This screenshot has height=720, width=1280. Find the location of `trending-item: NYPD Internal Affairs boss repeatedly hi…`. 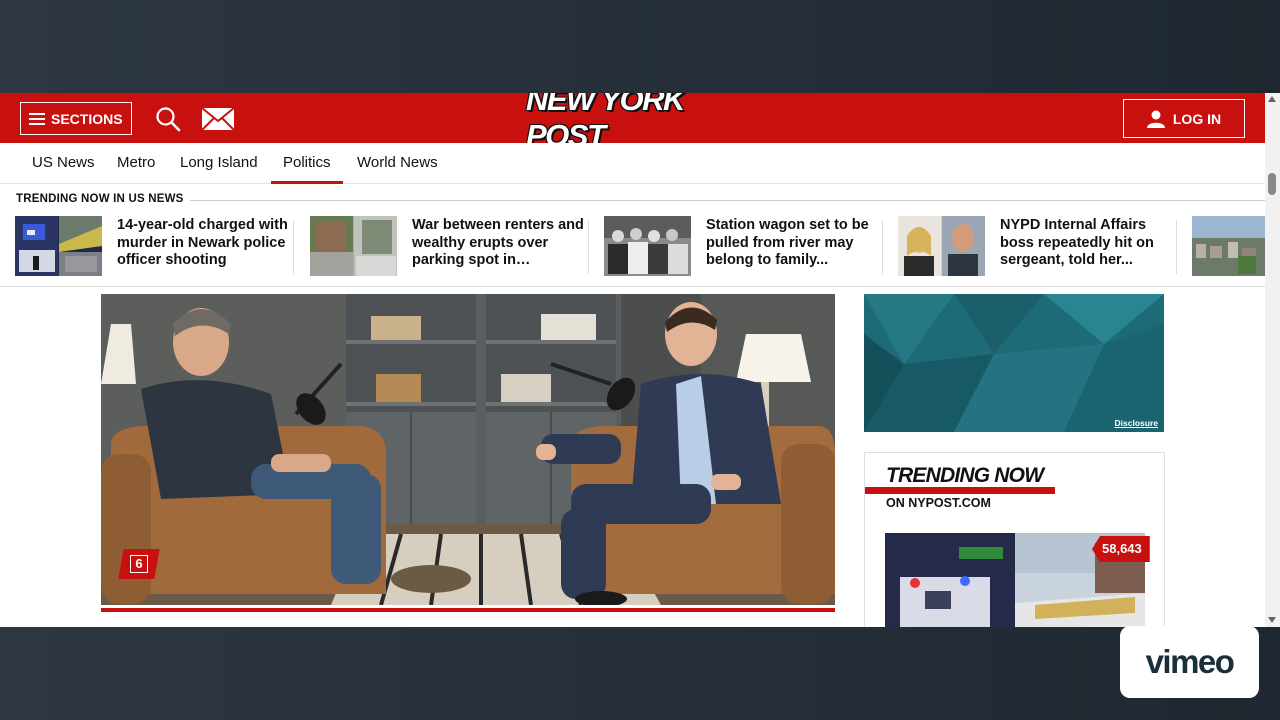

trending-item: NYPD Internal Affairs boss repeatedly hi… is located at coordinates (1035, 247).